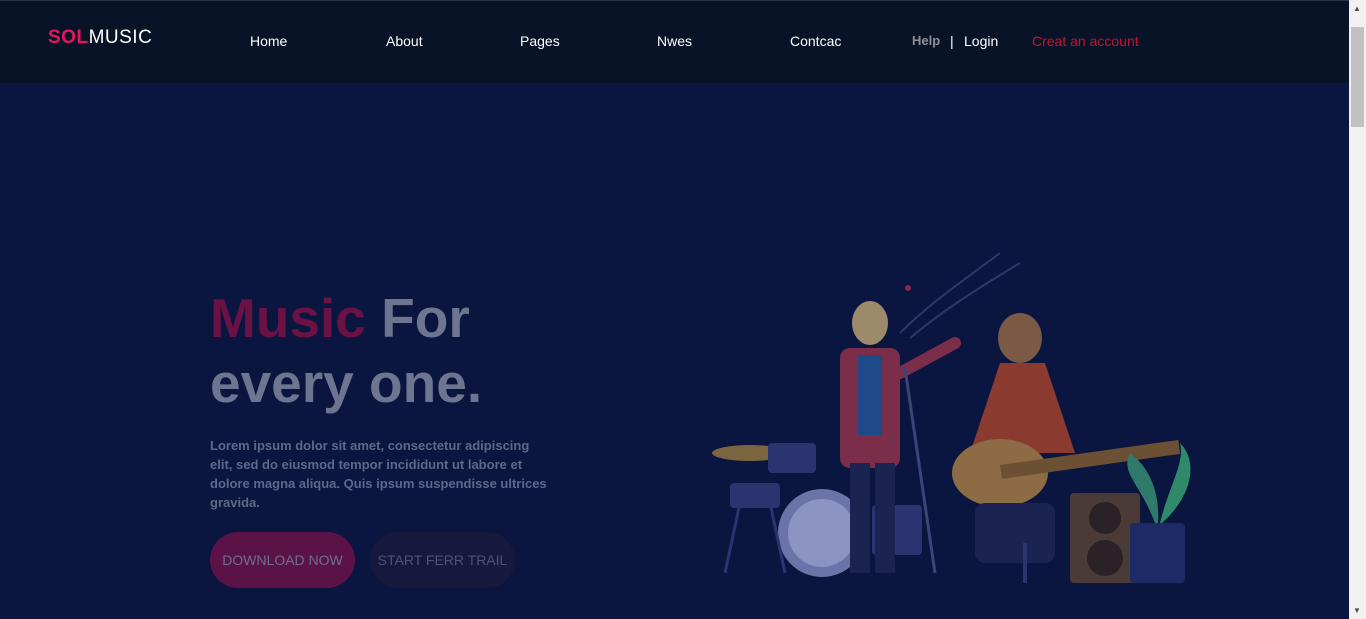 The width and height of the screenshot is (1366, 619). I want to click on download-now-button: DOWNLOAD NOW, so click(282, 560).